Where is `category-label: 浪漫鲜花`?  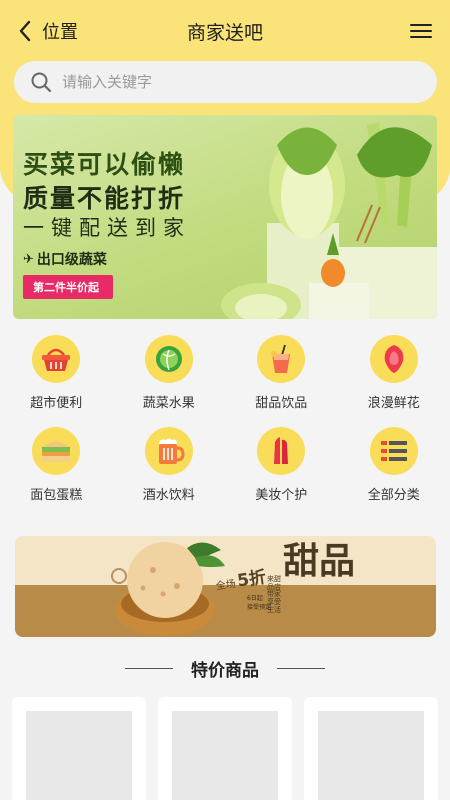 category-label: 浪漫鲜花 is located at coordinates (393, 403).